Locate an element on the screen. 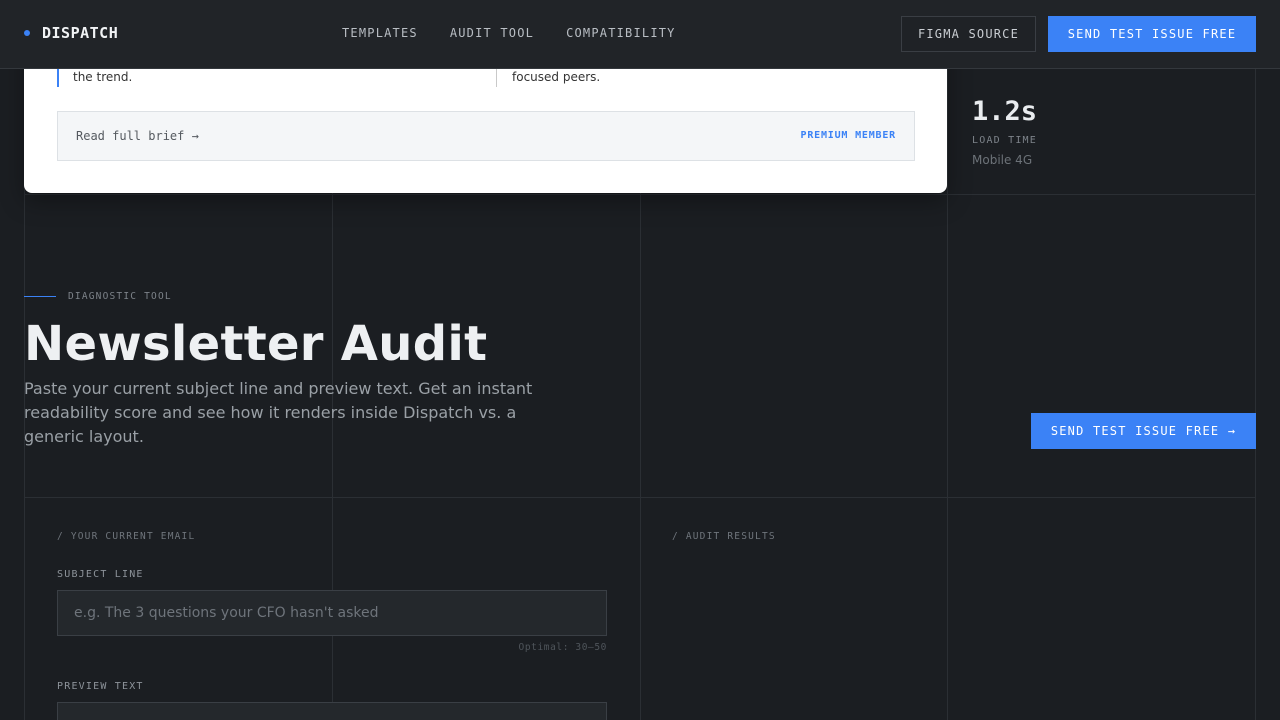 This screenshot has width=1280, height=720. read-full-brief-link: Read full brief → is located at coordinates (137, 136).